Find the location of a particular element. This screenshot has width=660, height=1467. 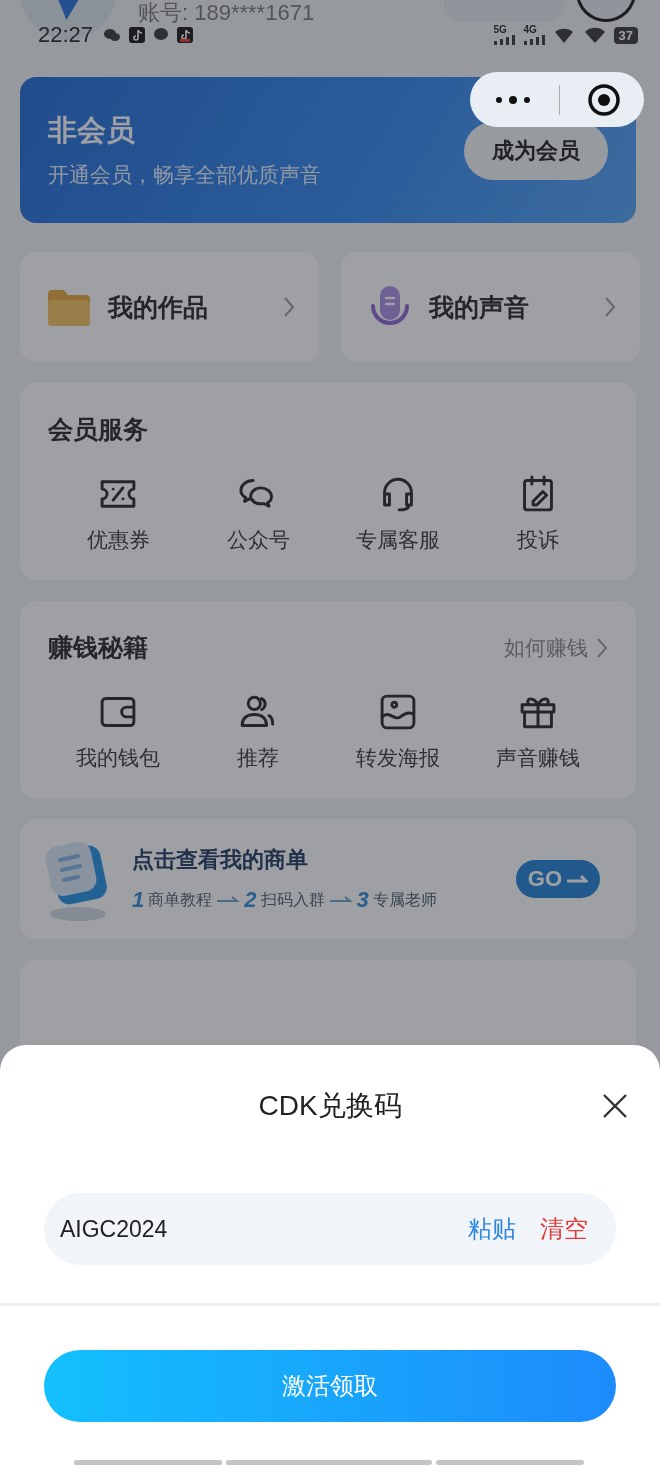

battery-level: 37 is located at coordinates (625, 35).